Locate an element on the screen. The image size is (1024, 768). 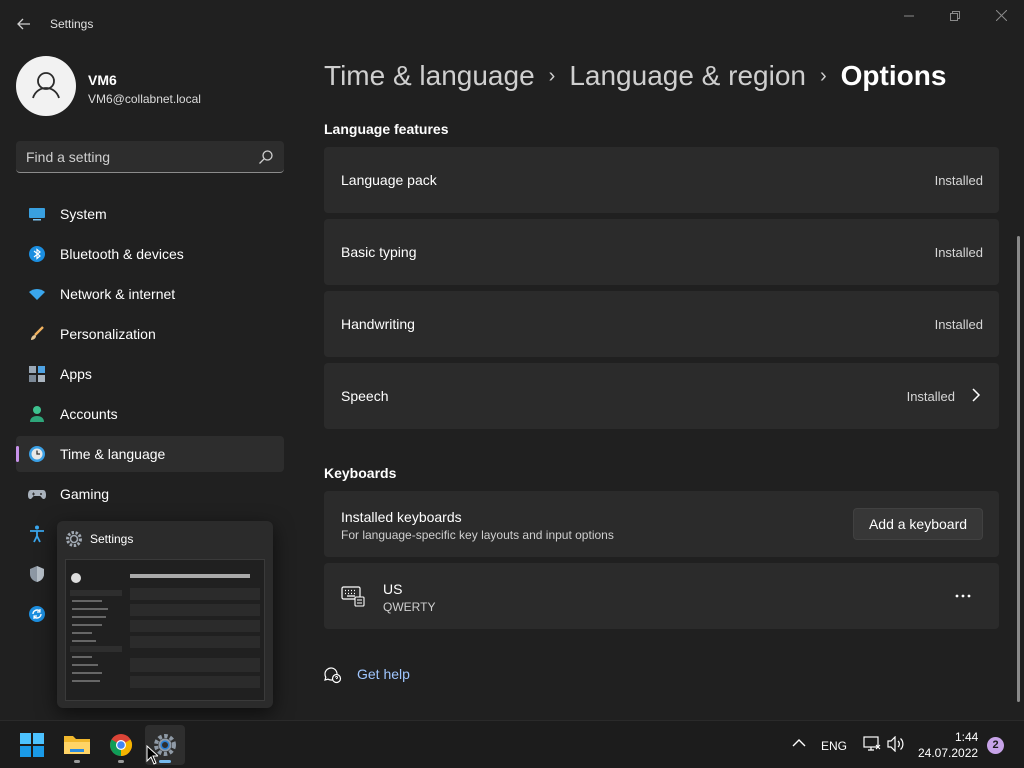
page-title: Options is located at coordinates (893, 75).